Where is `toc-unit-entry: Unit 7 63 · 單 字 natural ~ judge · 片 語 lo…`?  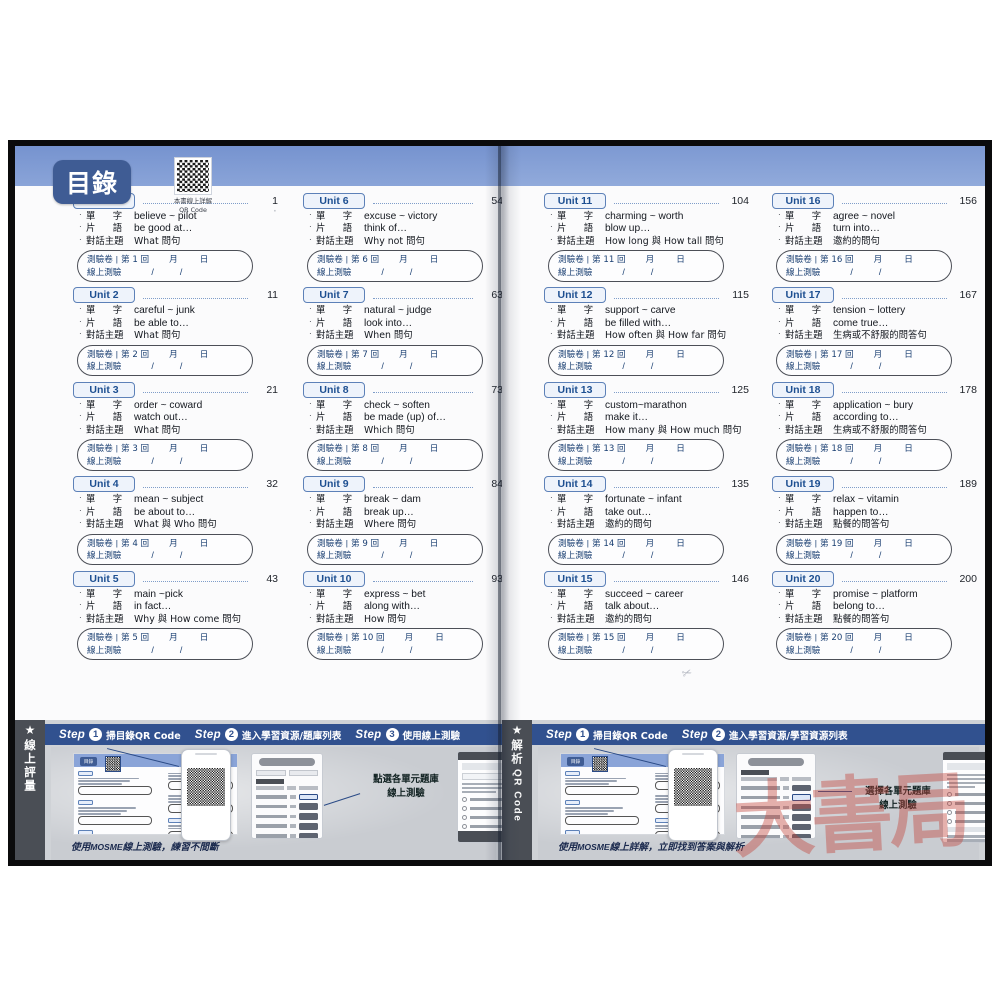
toc-unit-entry: Unit 7 63 · 單 字 natural ~ judge · 片 語 lo… is located at coordinates (402, 331).